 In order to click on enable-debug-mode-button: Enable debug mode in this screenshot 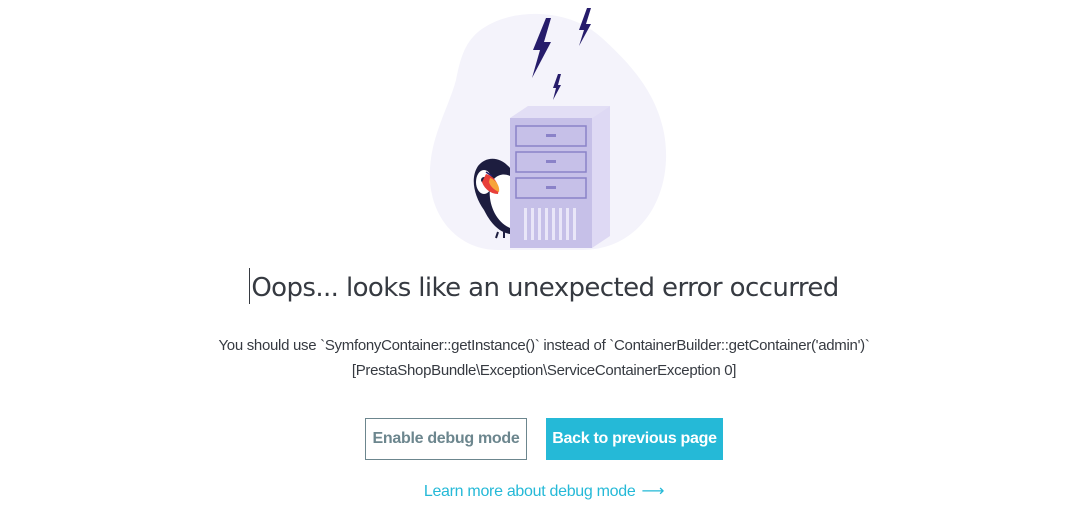, I will do `click(446, 439)`.